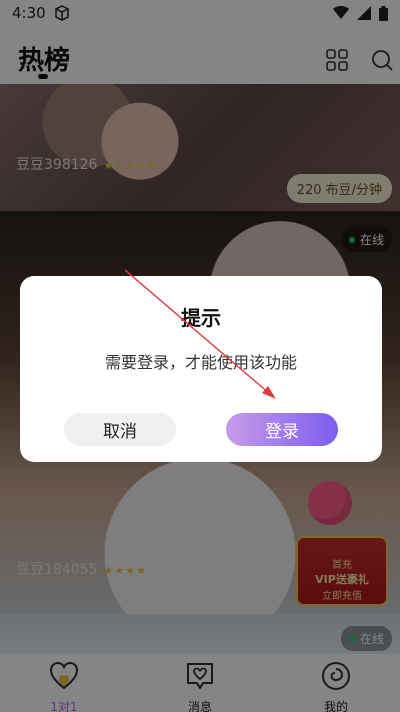  What do you see at coordinates (201, 318) in the screenshot?
I see `dialog-title: 提示` at bounding box center [201, 318].